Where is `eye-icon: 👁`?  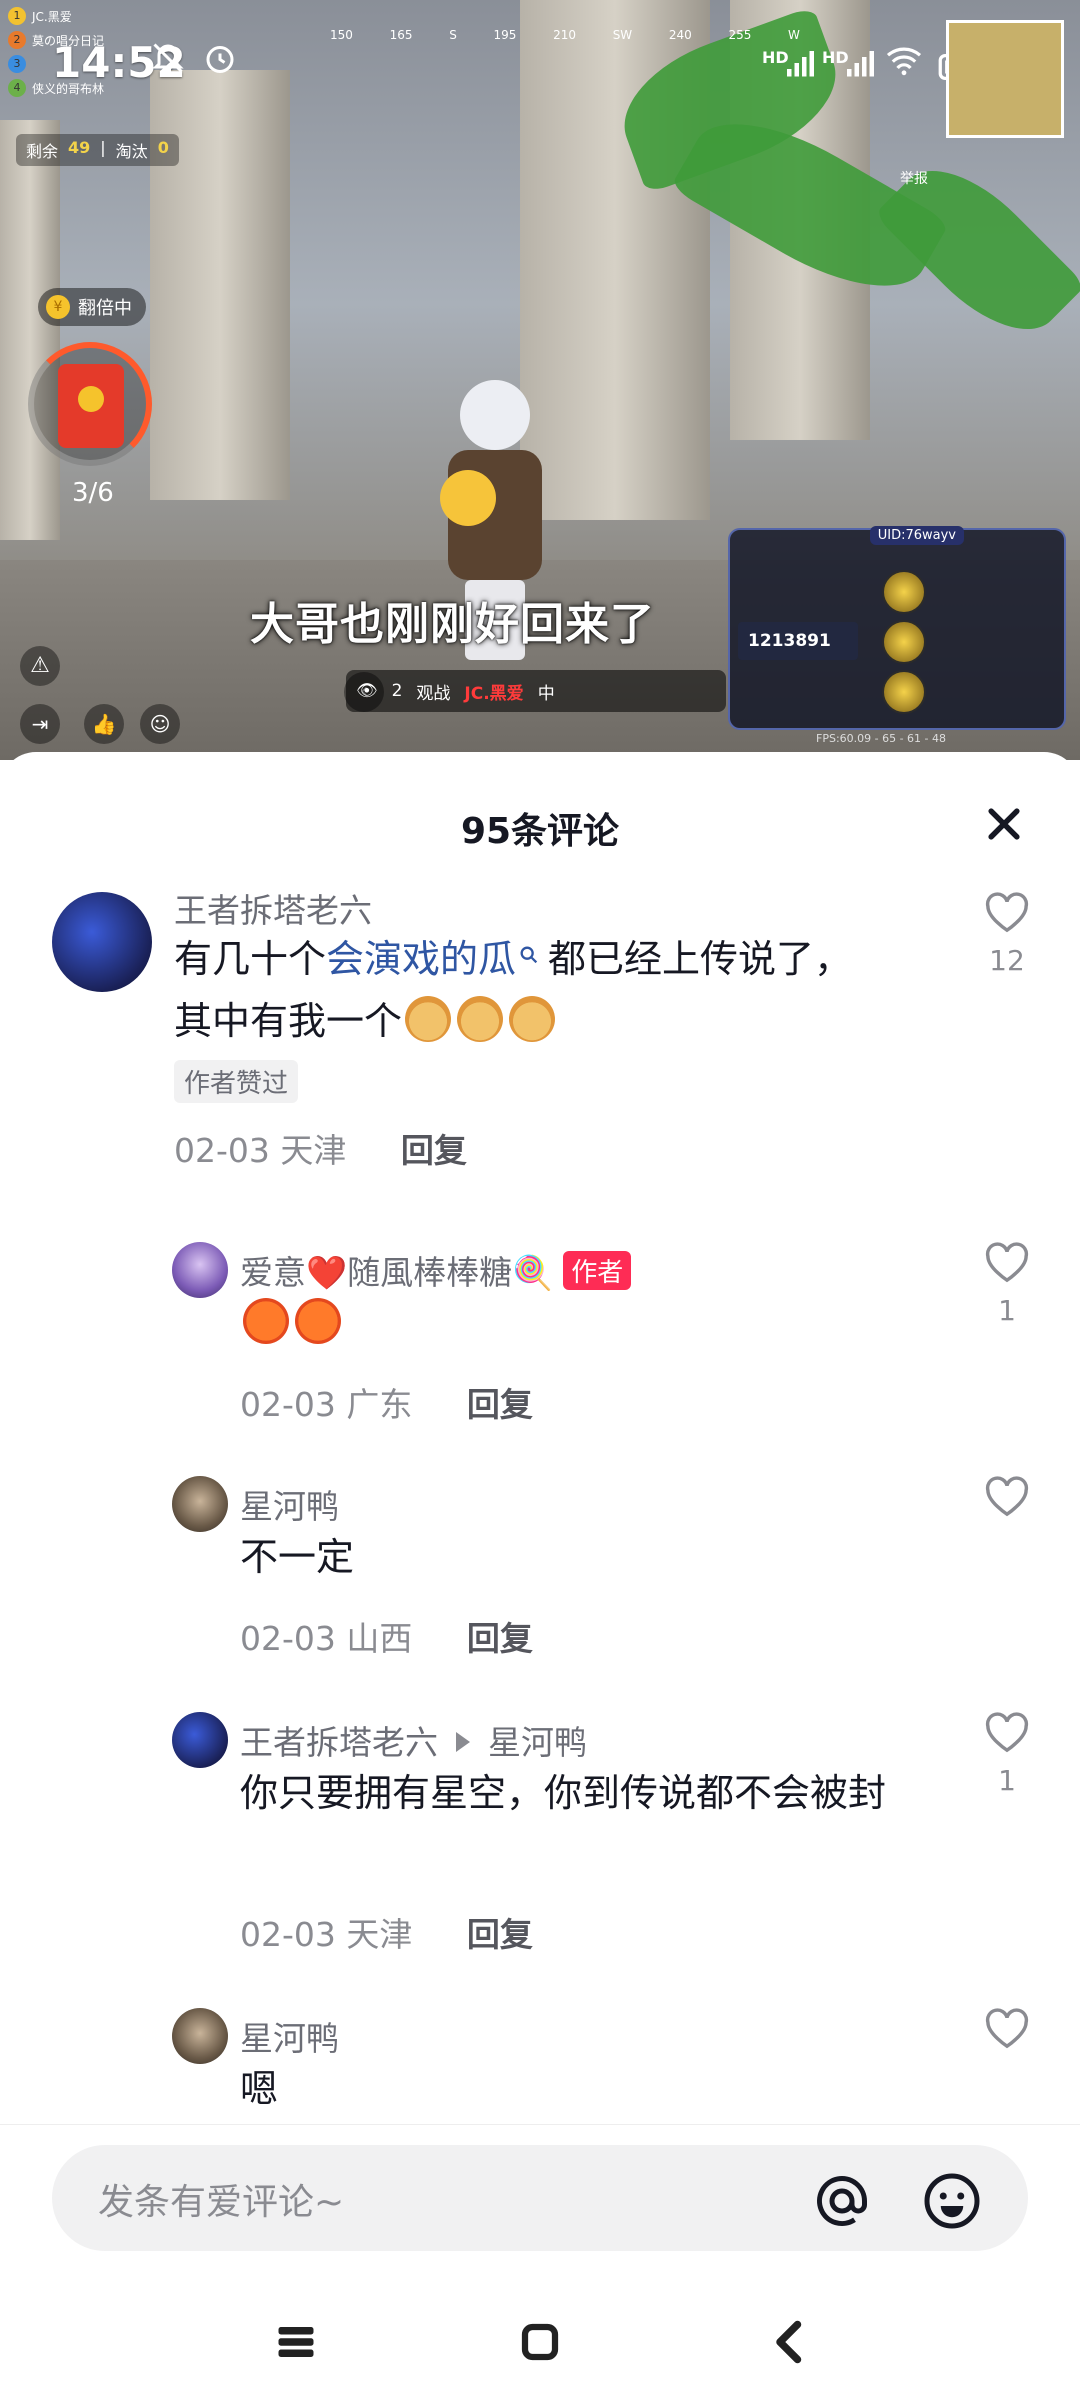 eye-icon: 👁 is located at coordinates (367, 691).